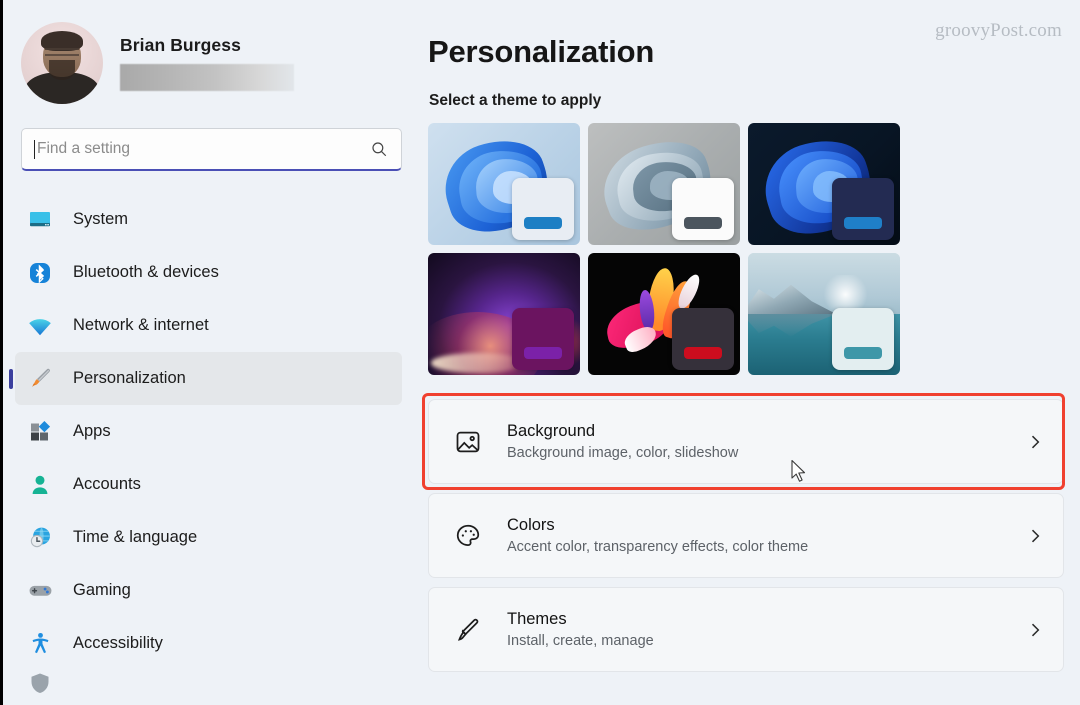 This screenshot has width=1080, height=705. Describe the element at coordinates (208, 378) in the screenshot. I see `sidebar-item-personalization: Personalization` at that location.